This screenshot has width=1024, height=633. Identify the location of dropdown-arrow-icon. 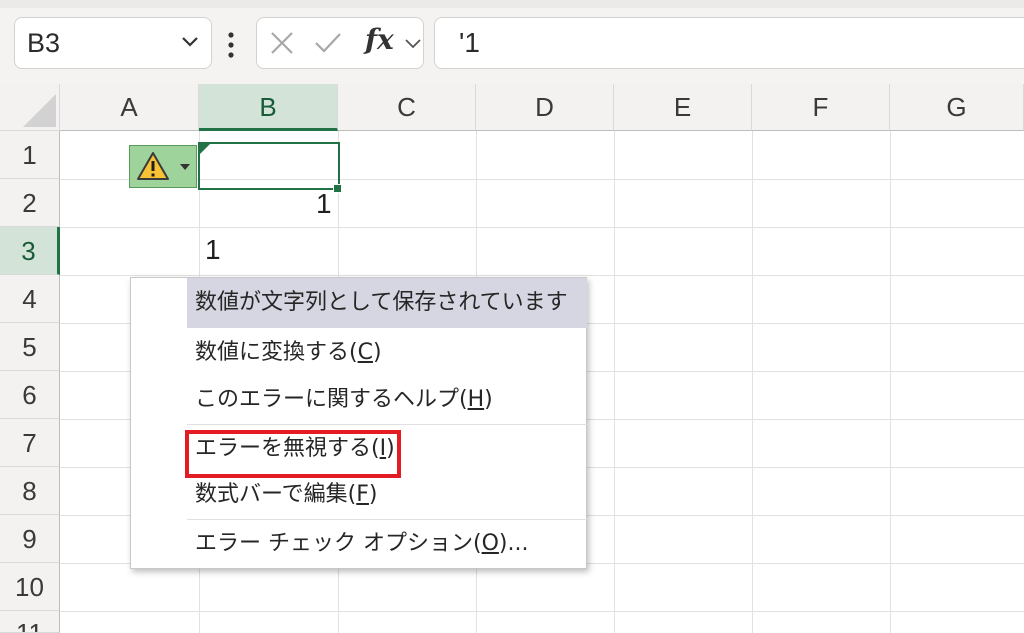
(185, 167).